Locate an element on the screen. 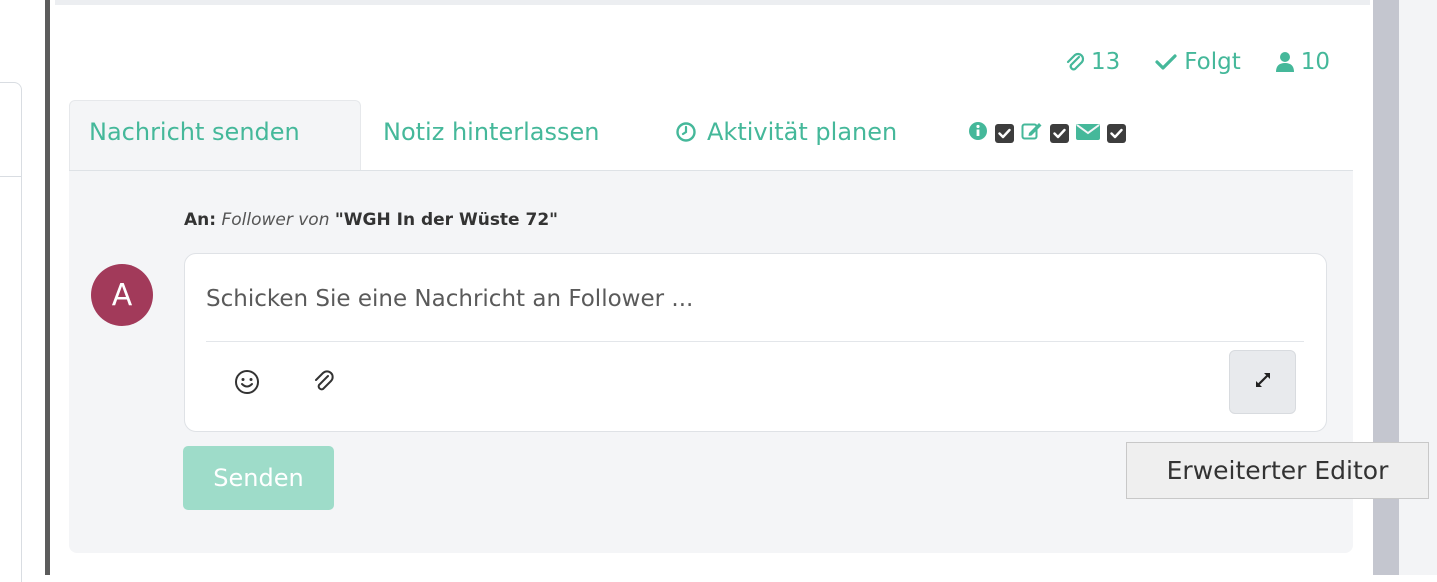 The height and width of the screenshot is (582, 1437). attachments-counter: 13 is located at coordinates (1092, 62).